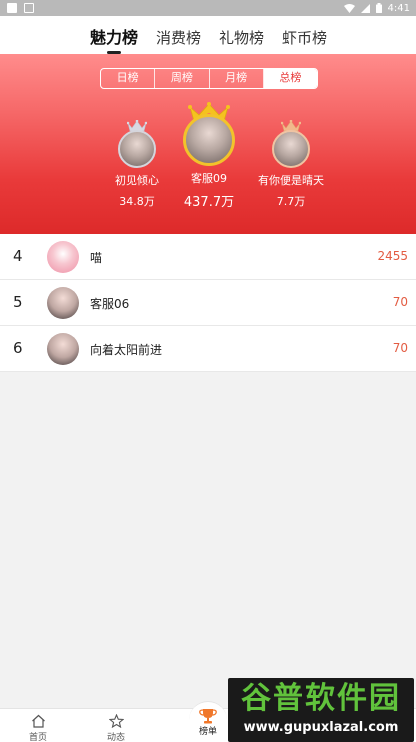 The height and width of the screenshot is (742, 416). Describe the element at coordinates (398, 8) in the screenshot. I see `clock: 4:41` at that location.